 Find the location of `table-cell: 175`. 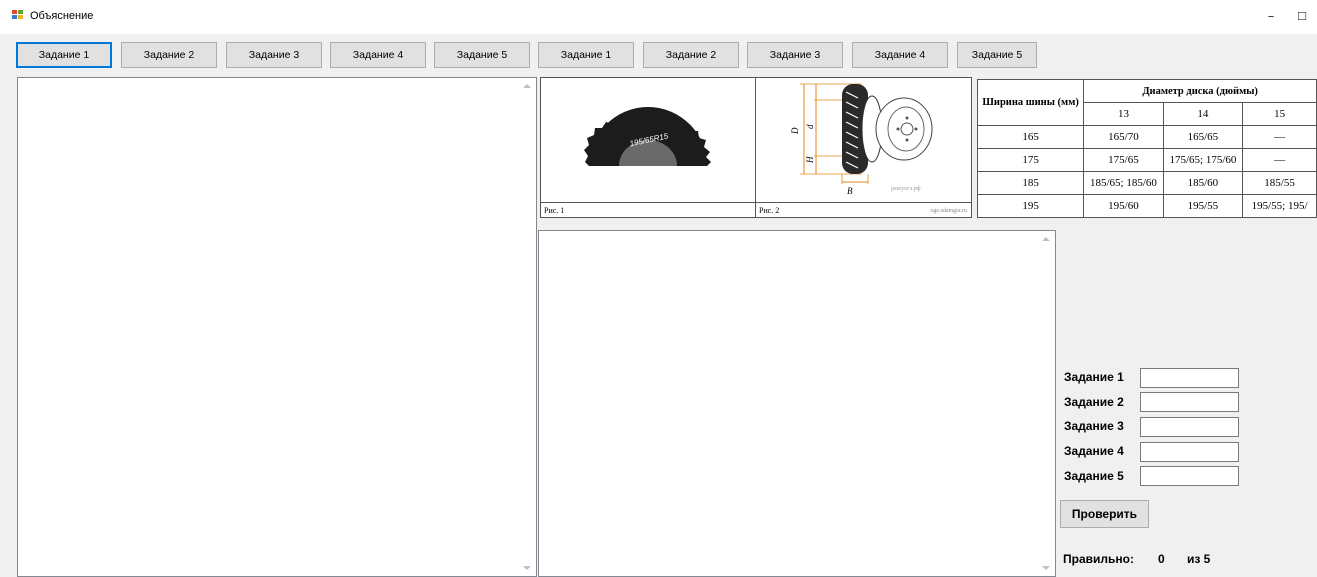

table-cell: 175 is located at coordinates (1030, 160).